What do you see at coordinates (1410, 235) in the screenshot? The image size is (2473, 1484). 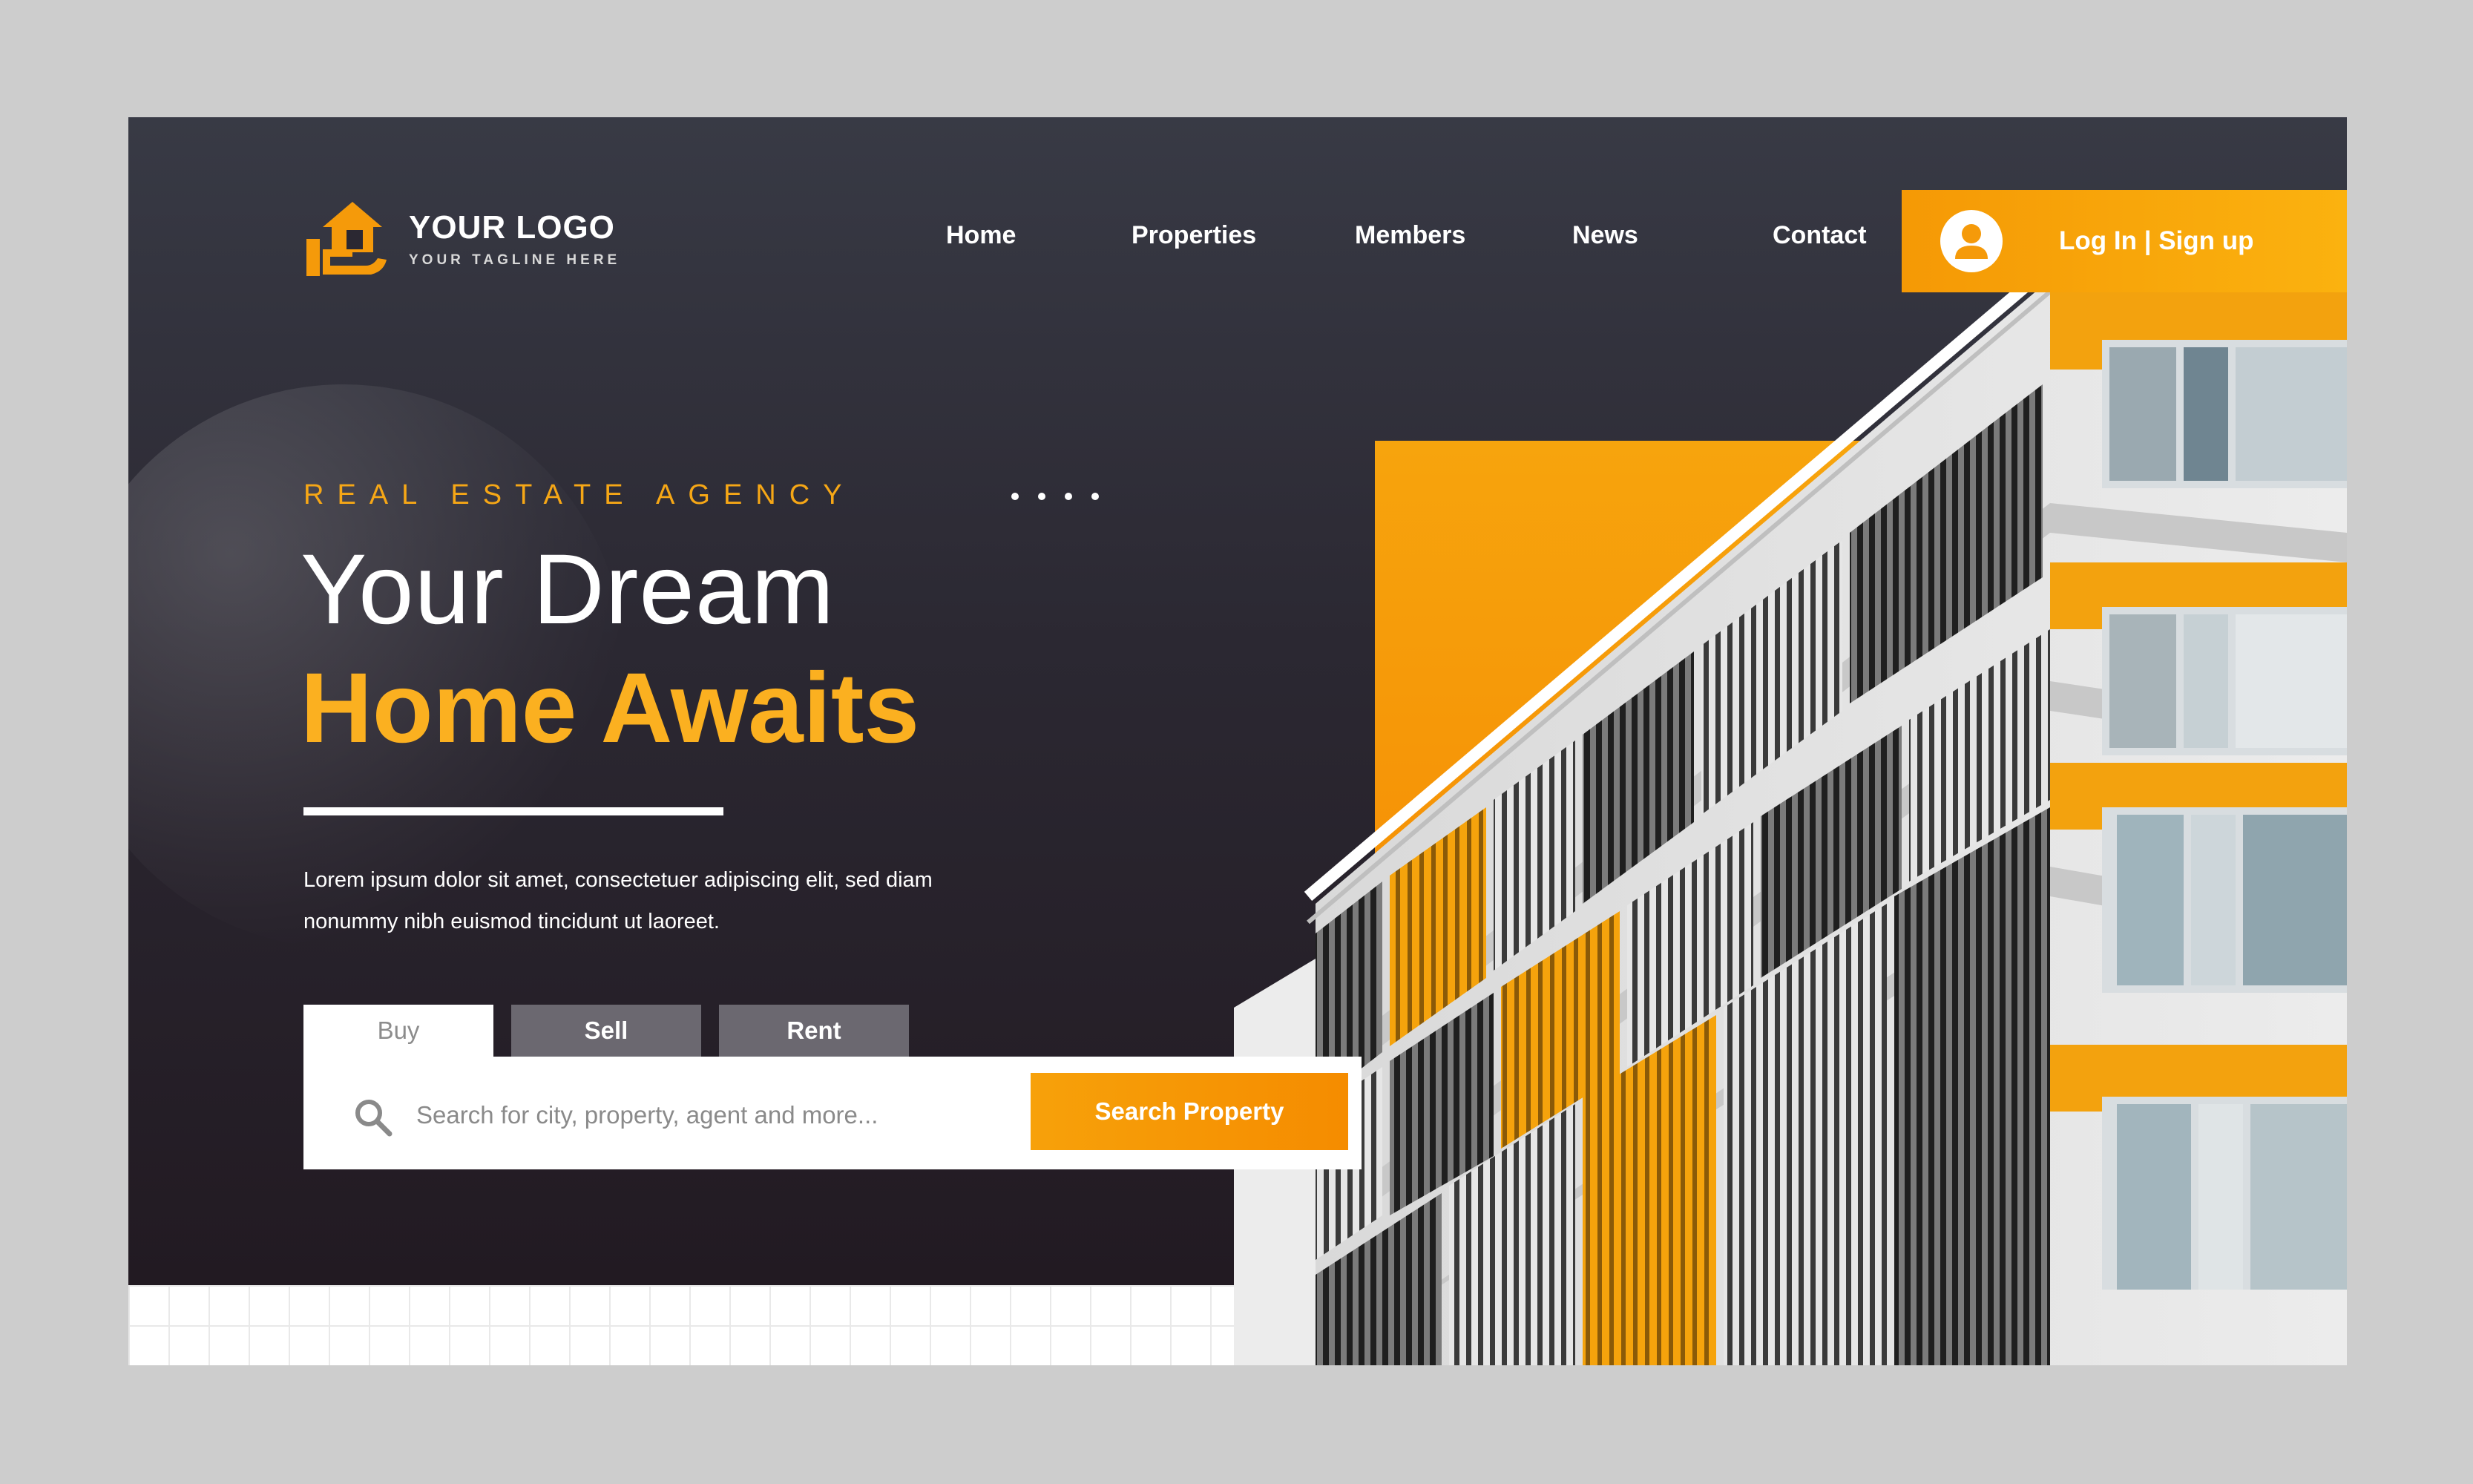 I see `nav-members: Members` at bounding box center [1410, 235].